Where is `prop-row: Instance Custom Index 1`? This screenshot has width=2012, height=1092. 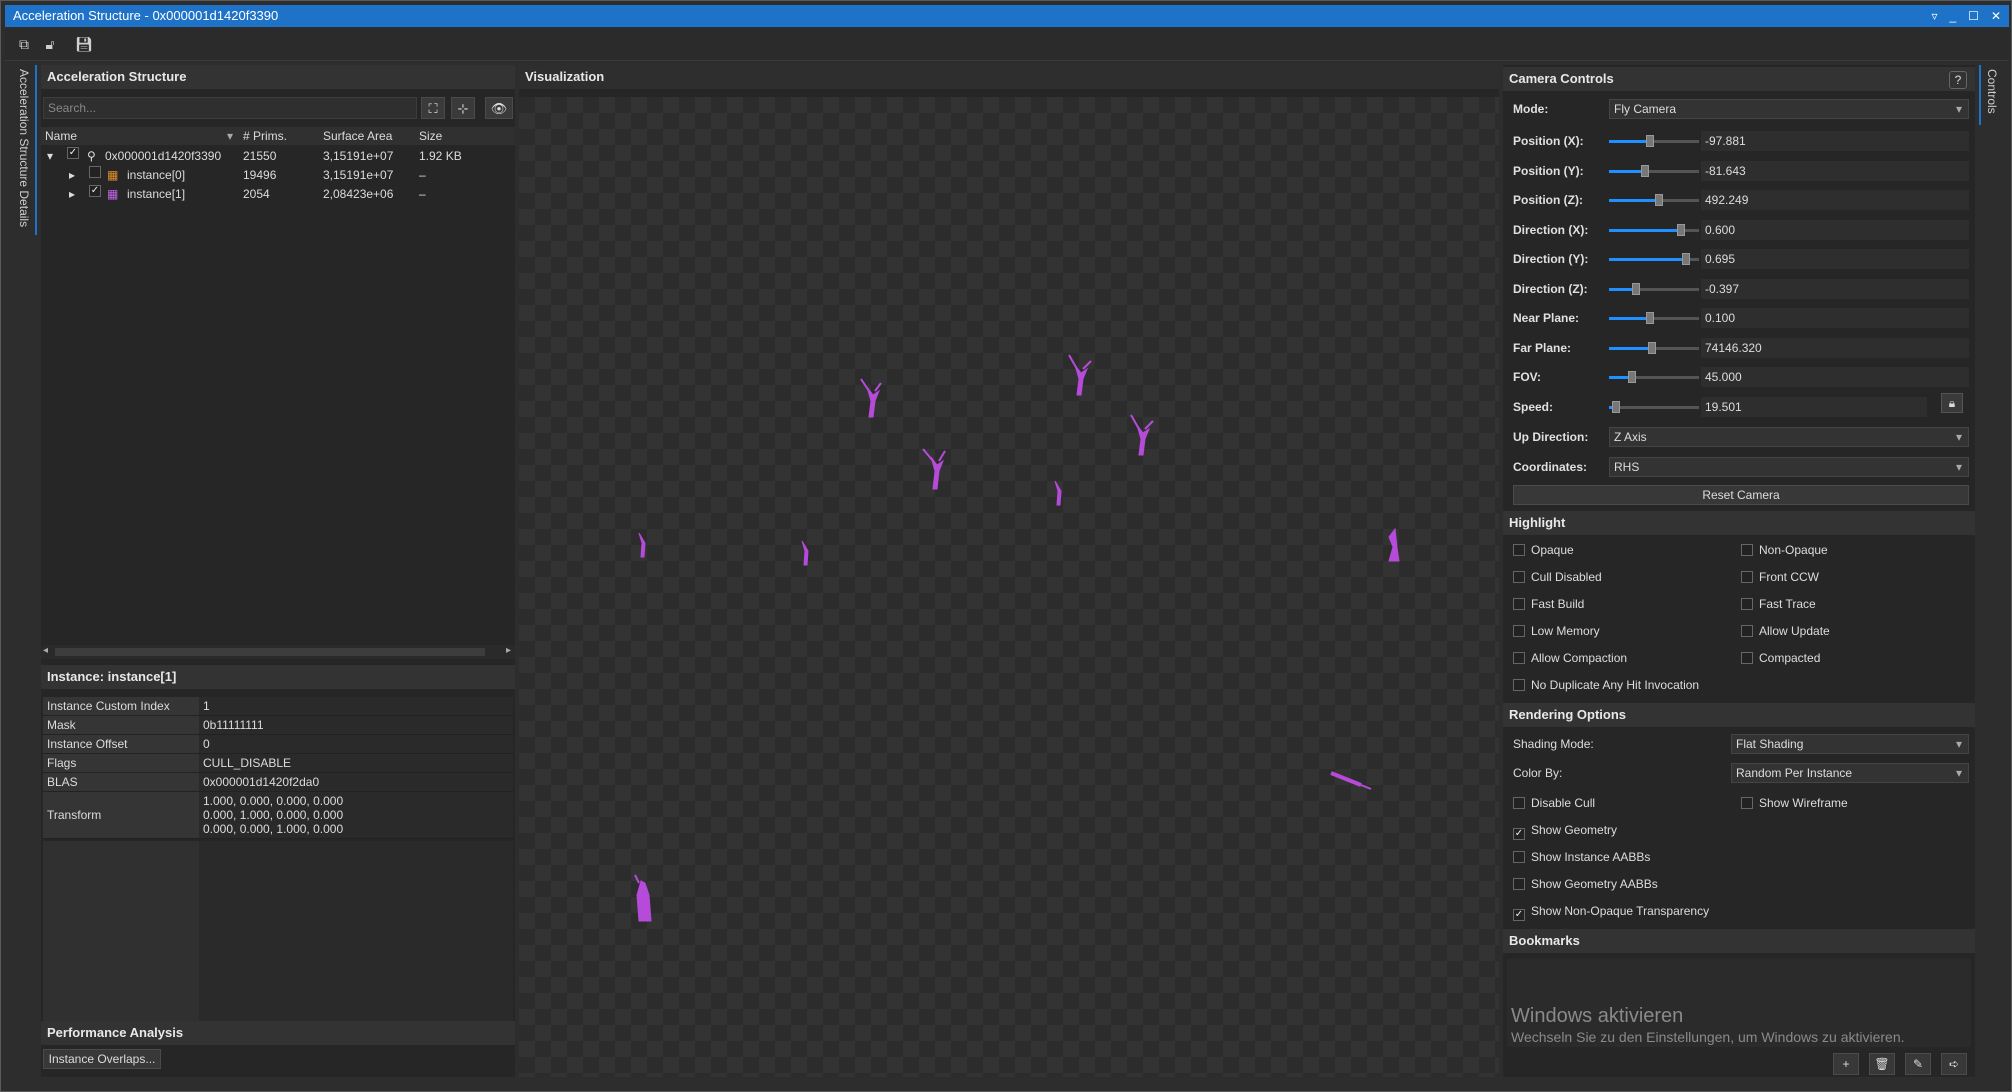
prop-row: Instance Custom Index 1 is located at coordinates (278, 706).